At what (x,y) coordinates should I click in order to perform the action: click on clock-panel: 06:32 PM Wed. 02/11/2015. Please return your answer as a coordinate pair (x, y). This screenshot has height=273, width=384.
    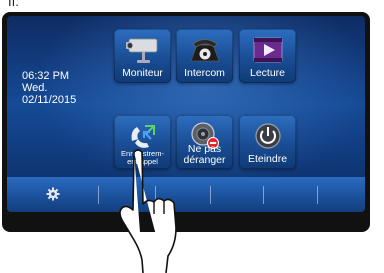
    Looking at the image, I should click on (49, 88).